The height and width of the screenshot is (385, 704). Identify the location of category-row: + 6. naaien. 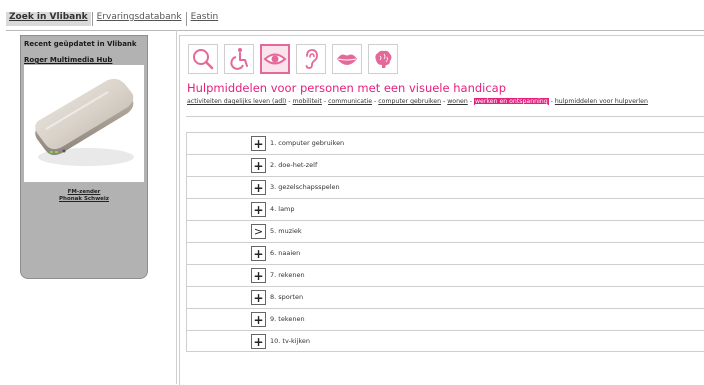
(445, 253).